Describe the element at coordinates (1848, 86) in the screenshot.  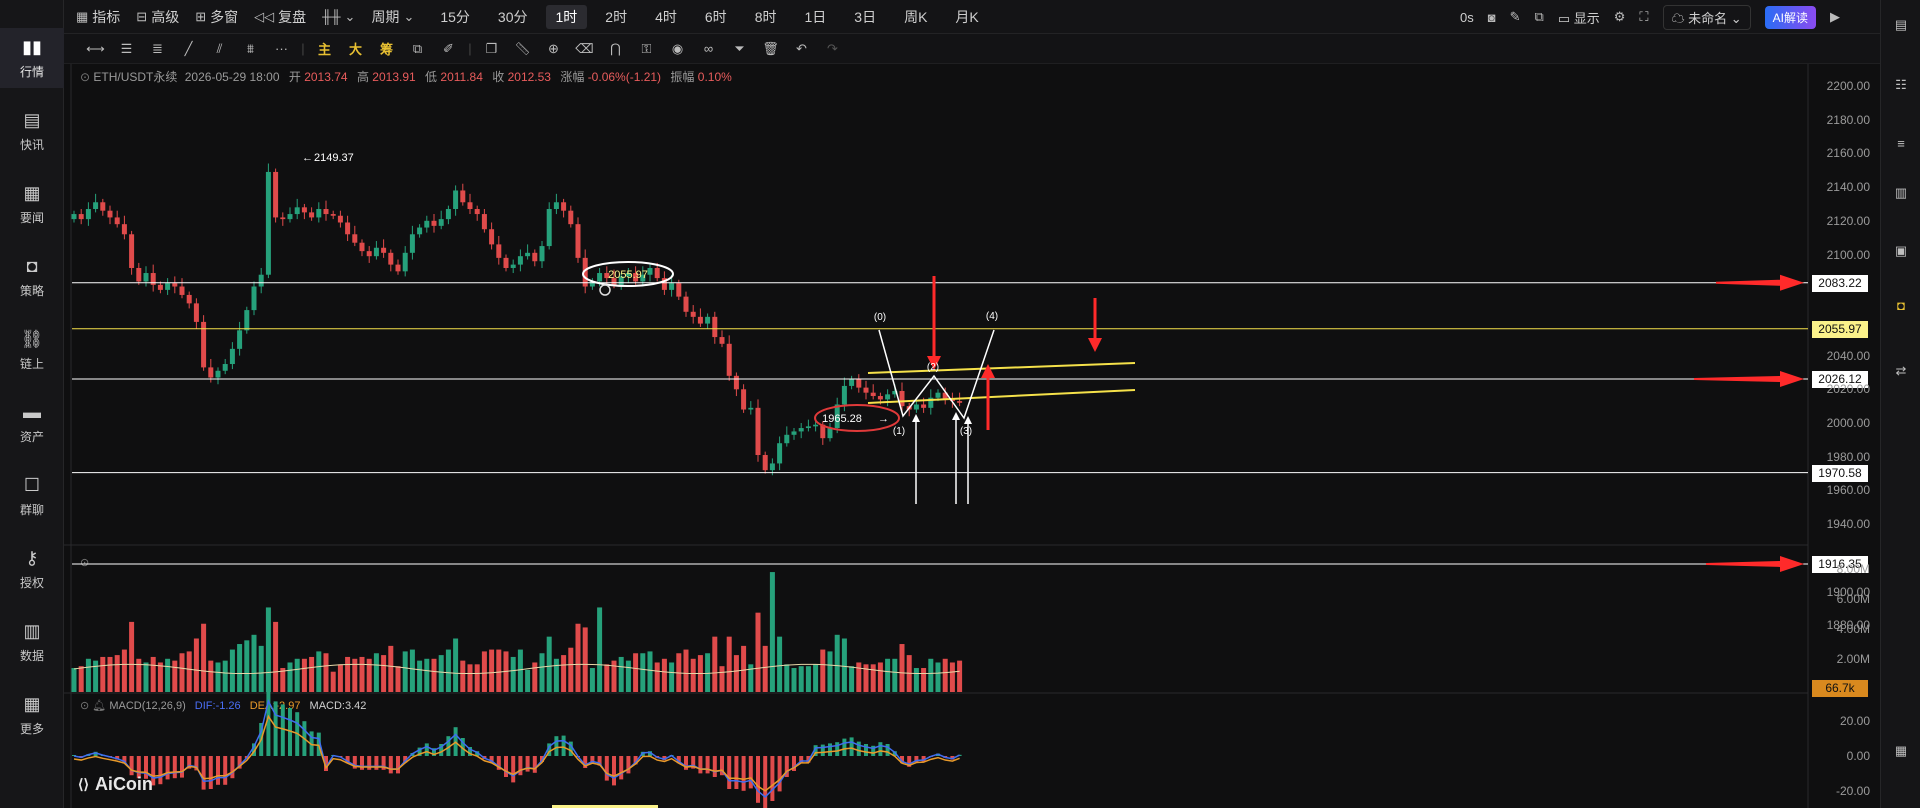
I see `price-axis-label: 2200.00` at that location.